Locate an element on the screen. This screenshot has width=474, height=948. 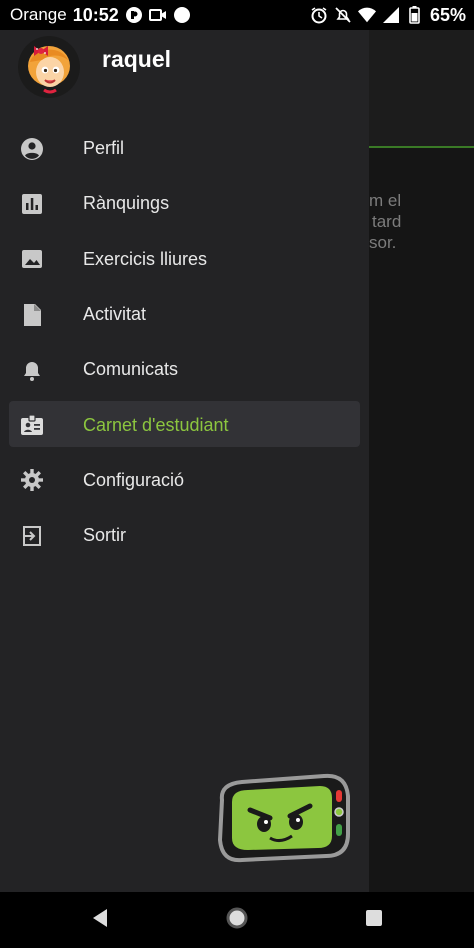
menu-item-perfil: Perfil is located at coordinates (184, 148).